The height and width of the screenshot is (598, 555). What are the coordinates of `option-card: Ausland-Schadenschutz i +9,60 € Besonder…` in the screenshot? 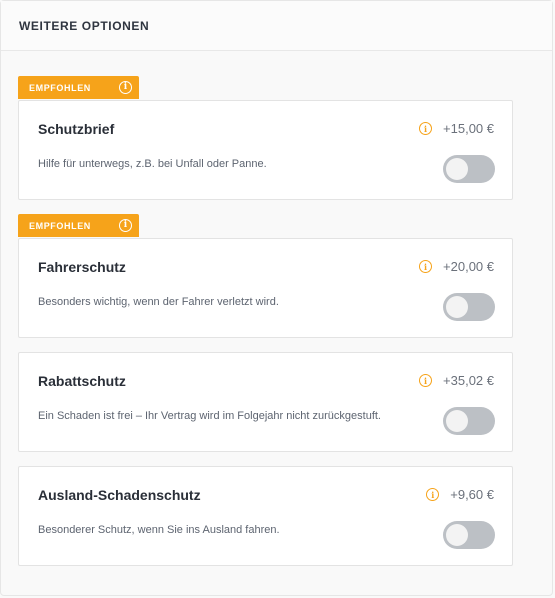 It's located at (265, 516).